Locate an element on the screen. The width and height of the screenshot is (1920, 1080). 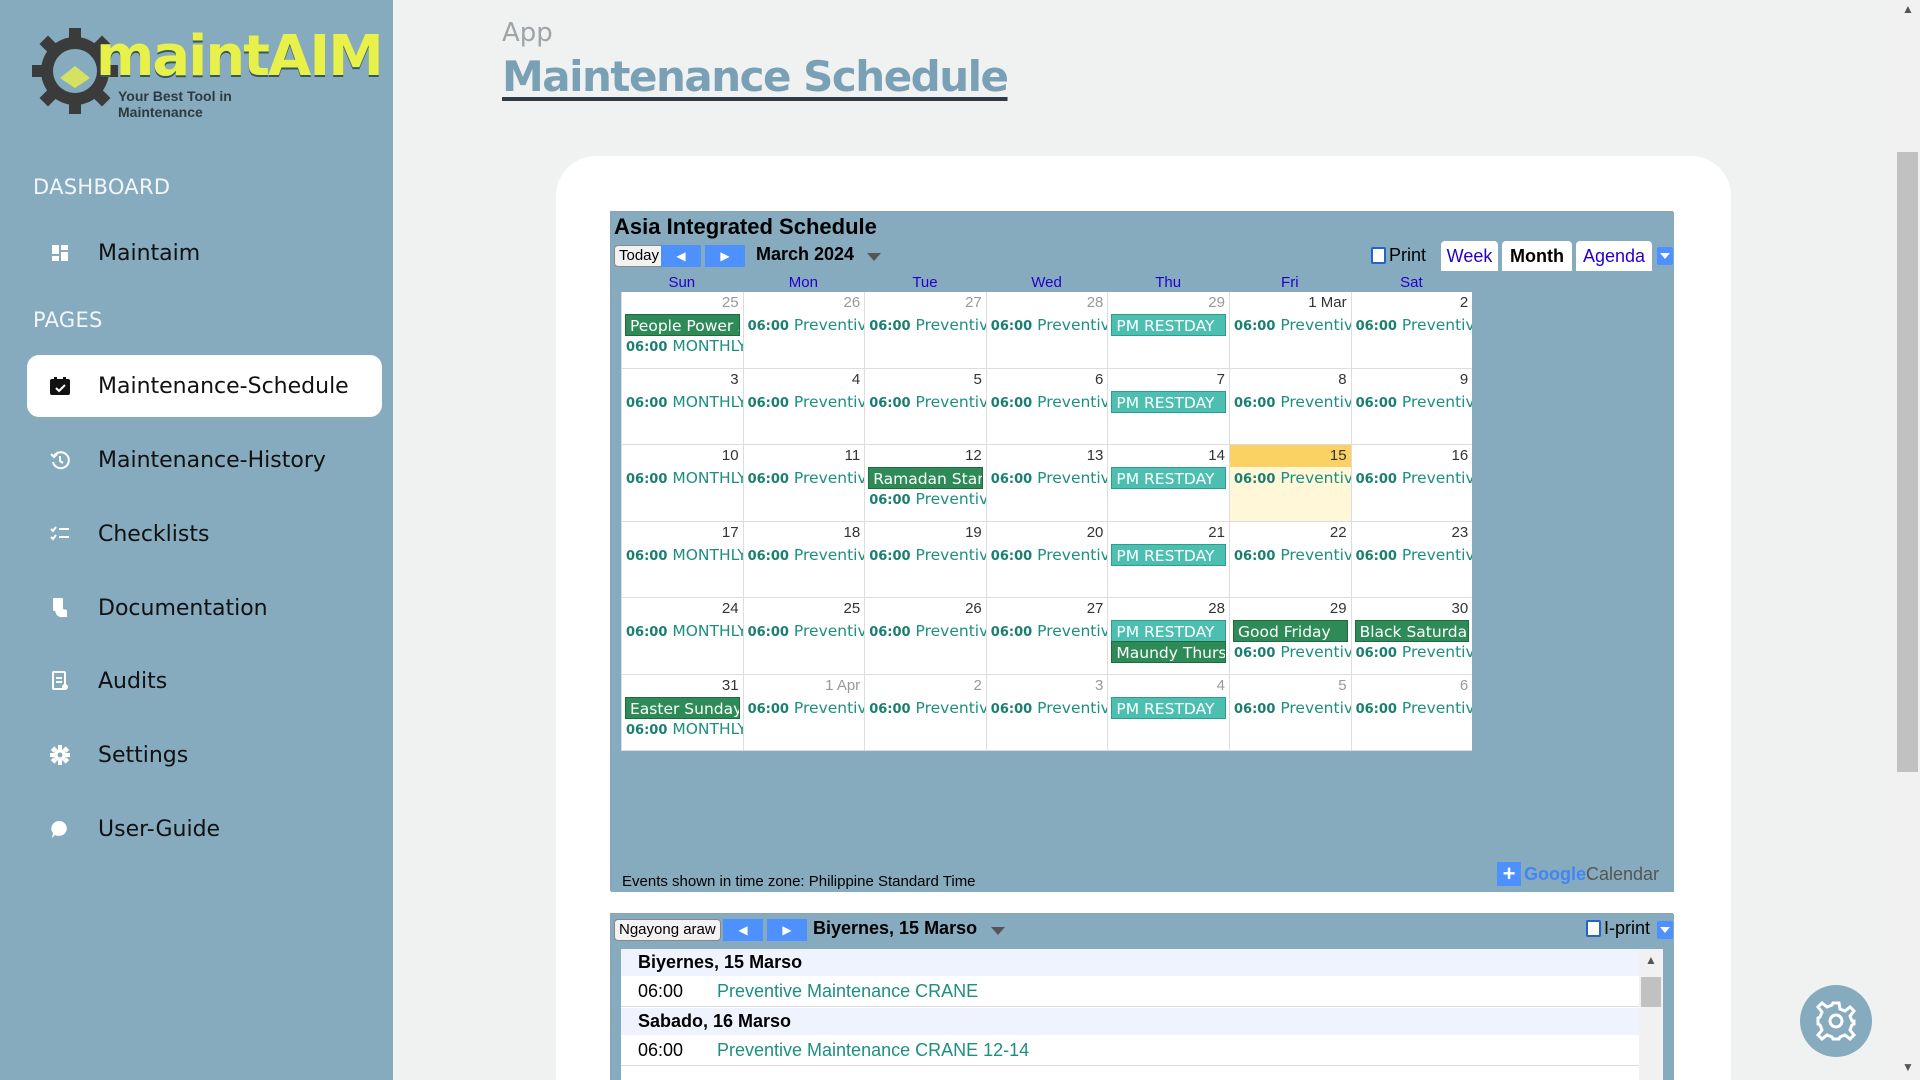
day-number: 1 Apr is located at coordinates (842, 685).